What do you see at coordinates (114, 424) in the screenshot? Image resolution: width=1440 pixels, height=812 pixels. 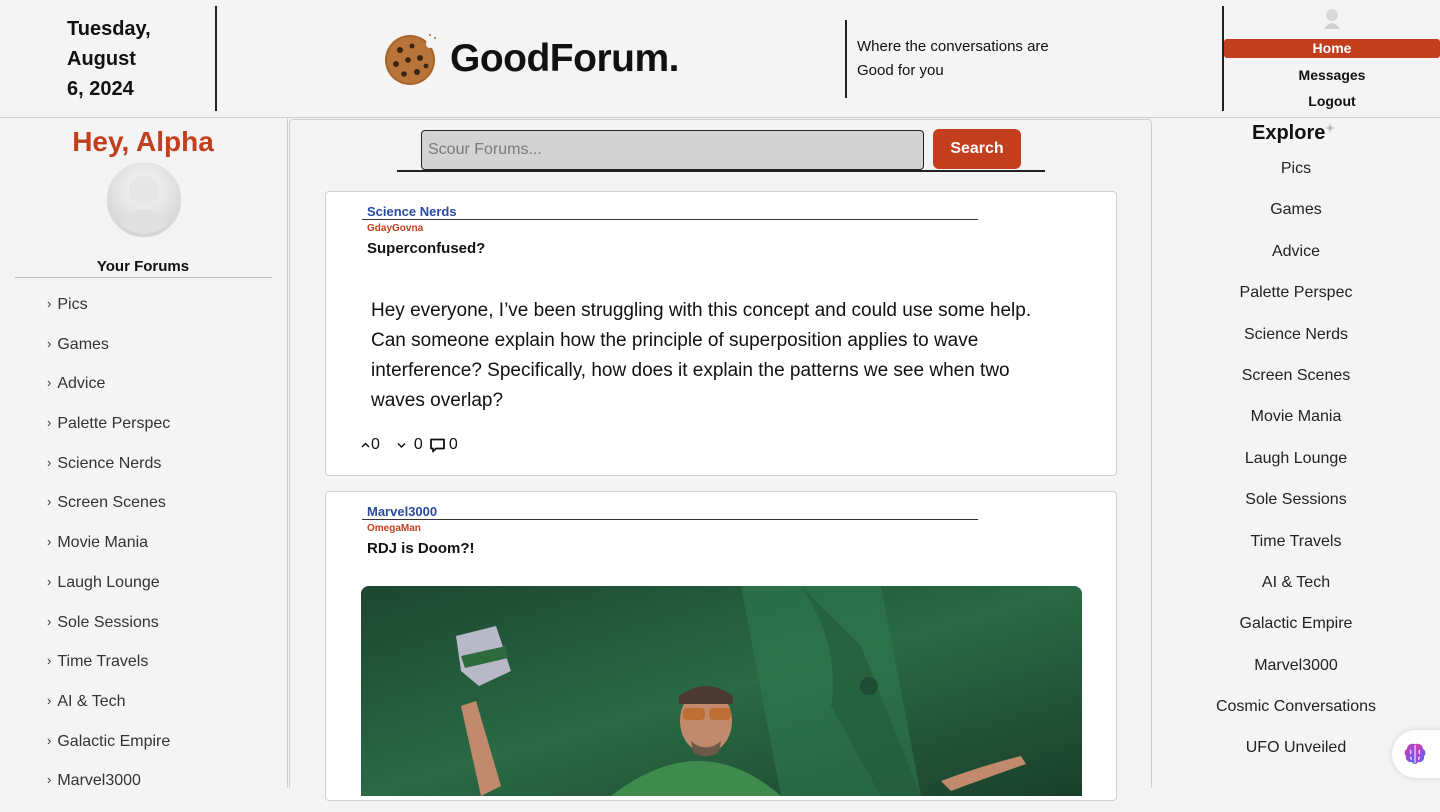 I see `forum-label: Palette Perspec` at bounding box center [114, 424].